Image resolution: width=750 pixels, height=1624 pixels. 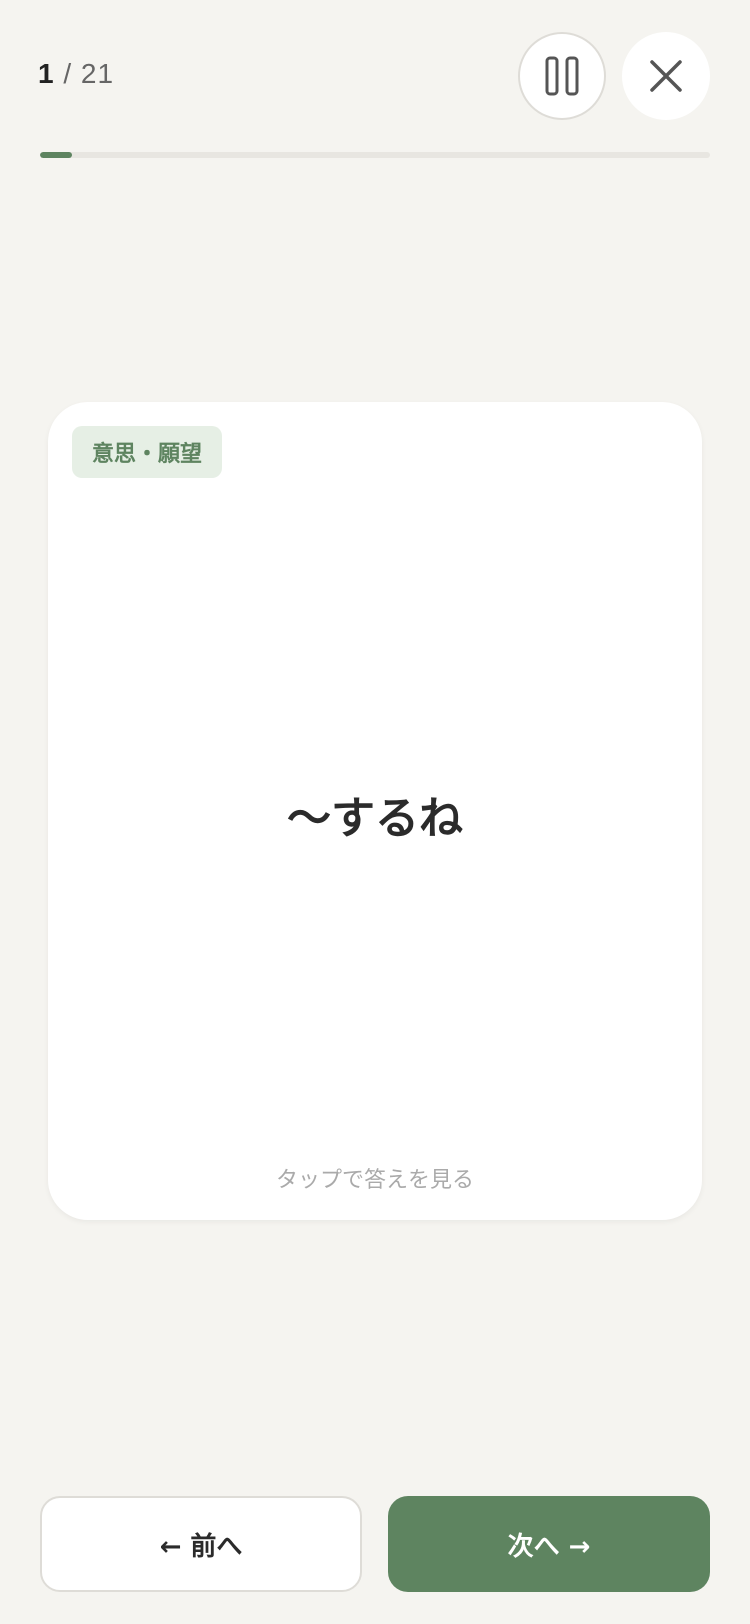 I want to click on current-index: 1, so click(x=46, y=73).